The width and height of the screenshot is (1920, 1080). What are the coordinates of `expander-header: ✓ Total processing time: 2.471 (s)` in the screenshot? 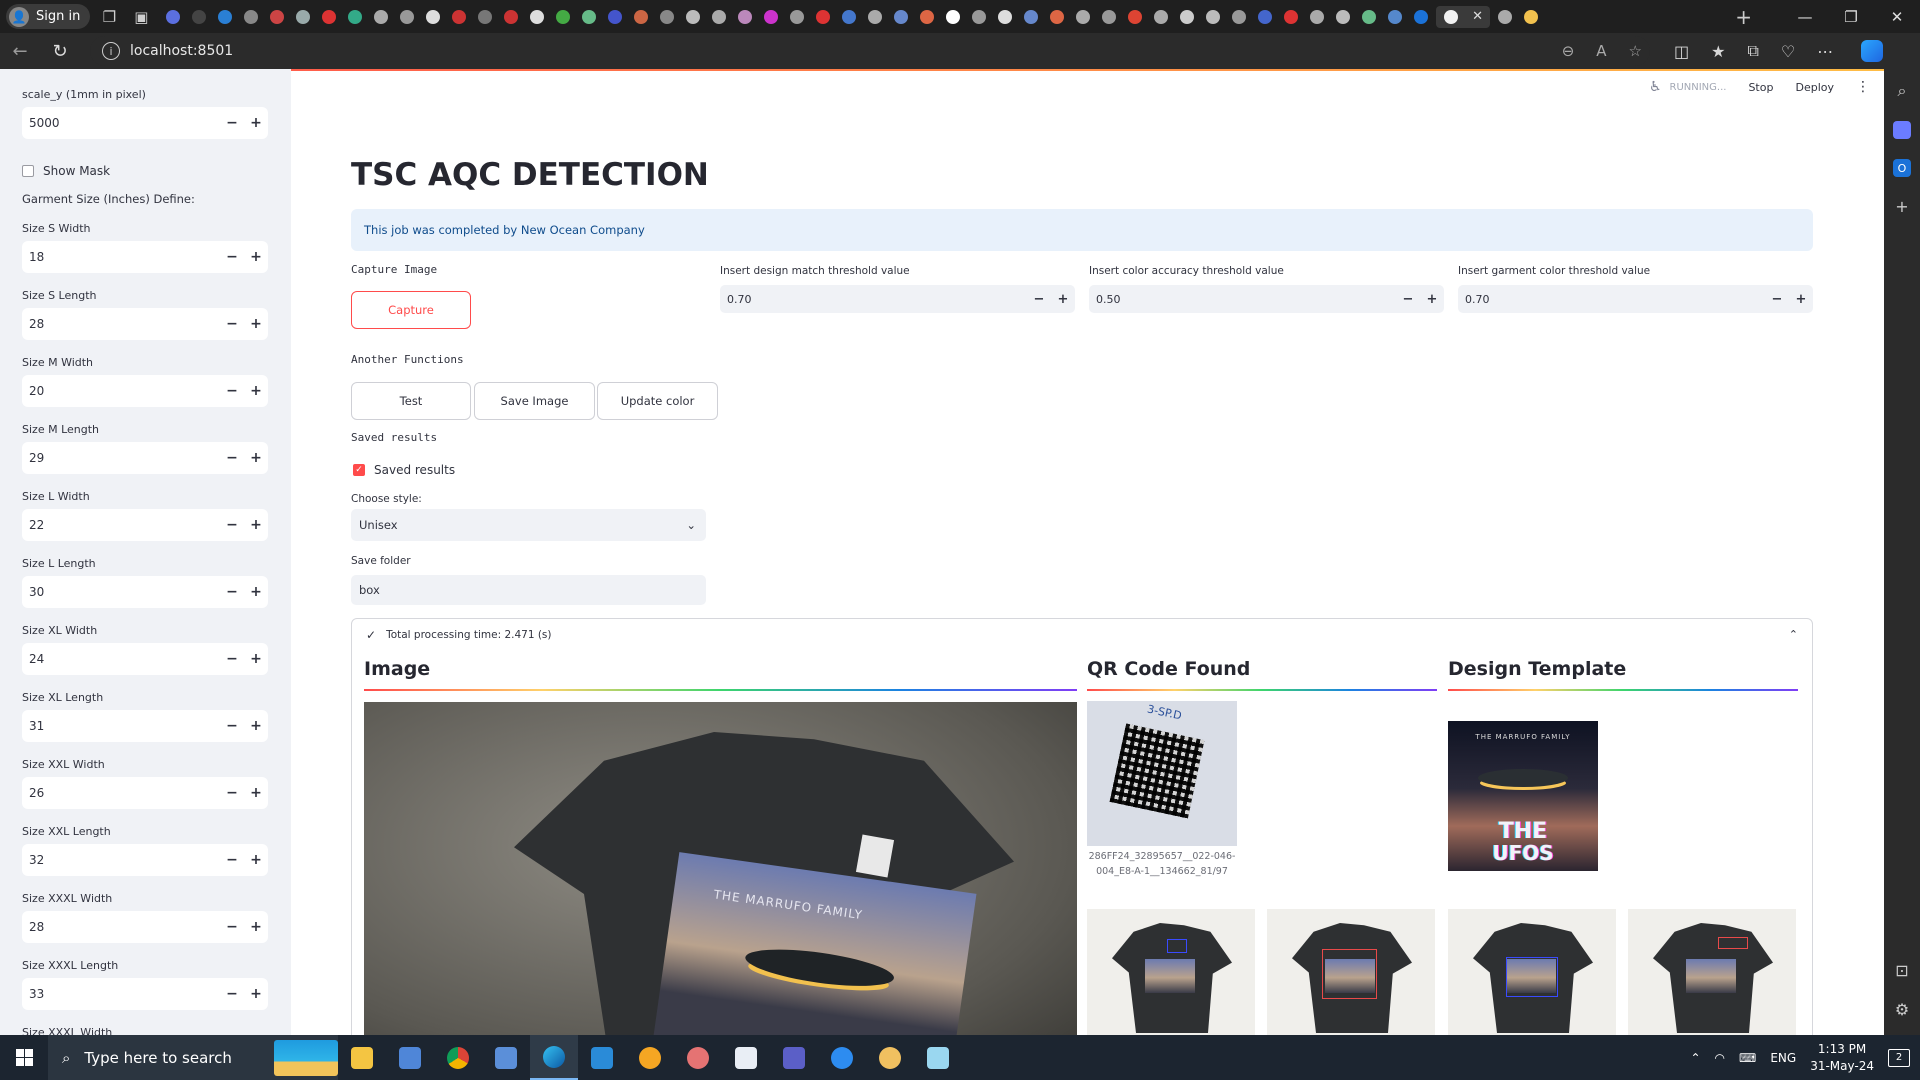 It's located at (459, 635).